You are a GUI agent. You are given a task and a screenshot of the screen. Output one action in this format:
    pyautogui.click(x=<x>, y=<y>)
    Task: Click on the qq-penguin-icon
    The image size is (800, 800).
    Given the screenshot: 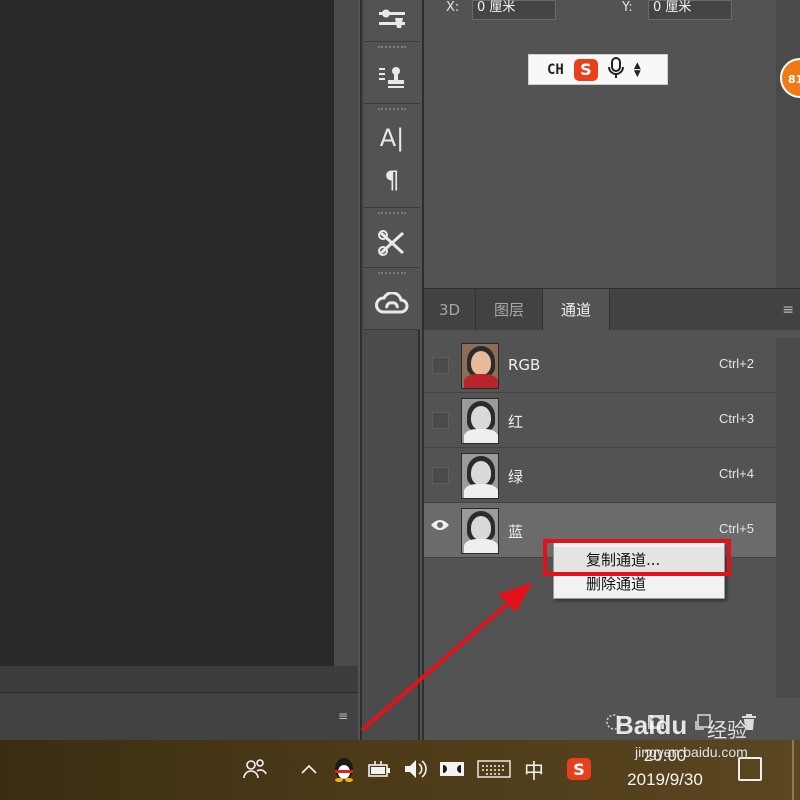 What is the action you would take?
    pyautogui.click(x=344, y=769)
    